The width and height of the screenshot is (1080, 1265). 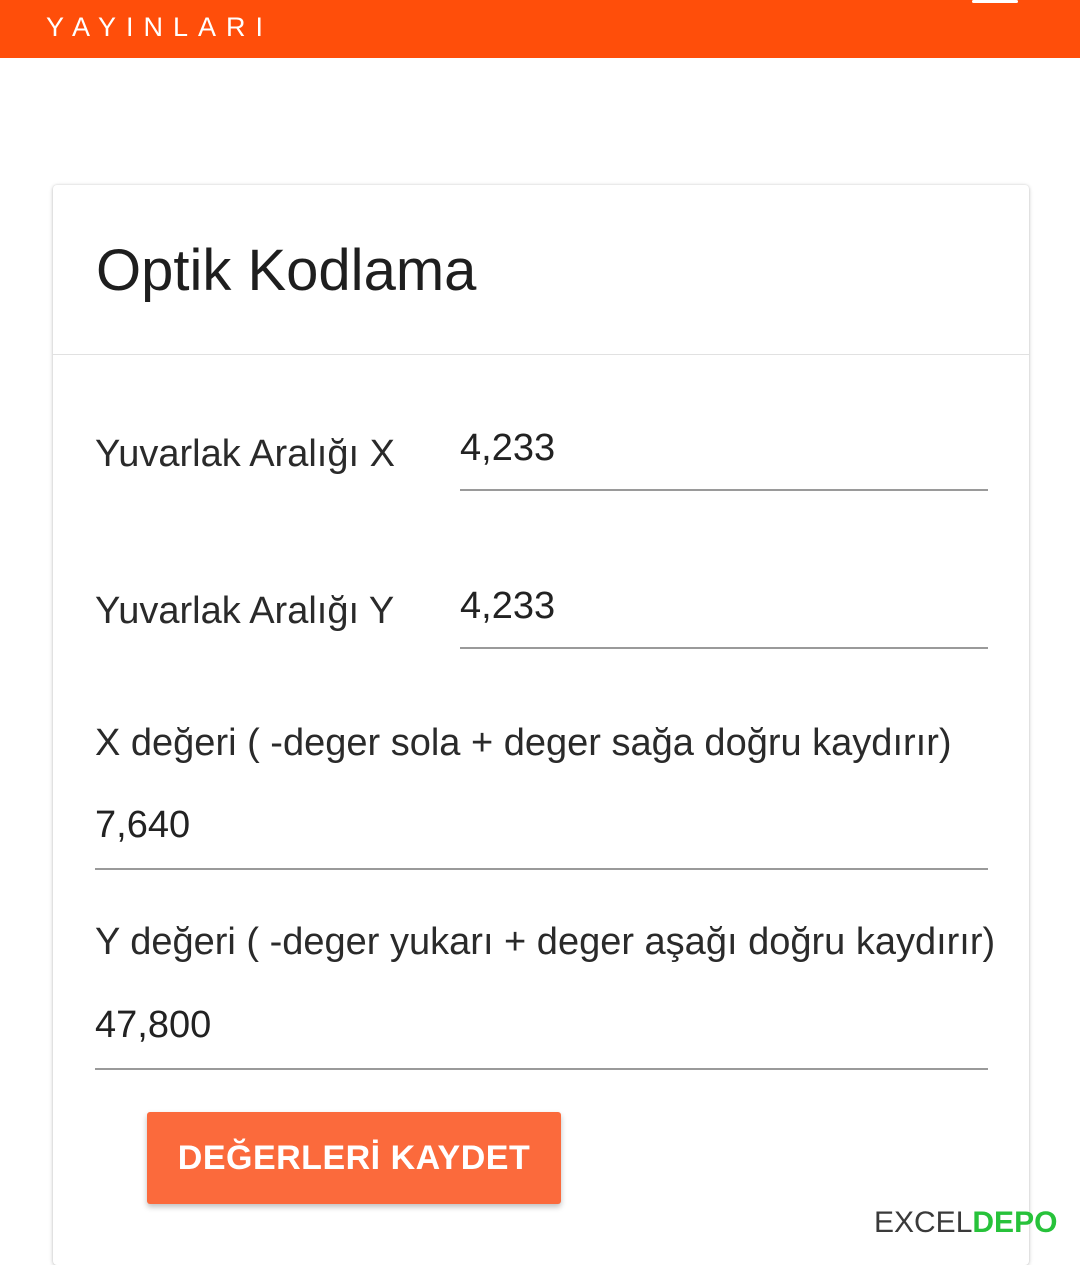 I want to click on hamburger-menu-icon, so click(x=995, y=2).